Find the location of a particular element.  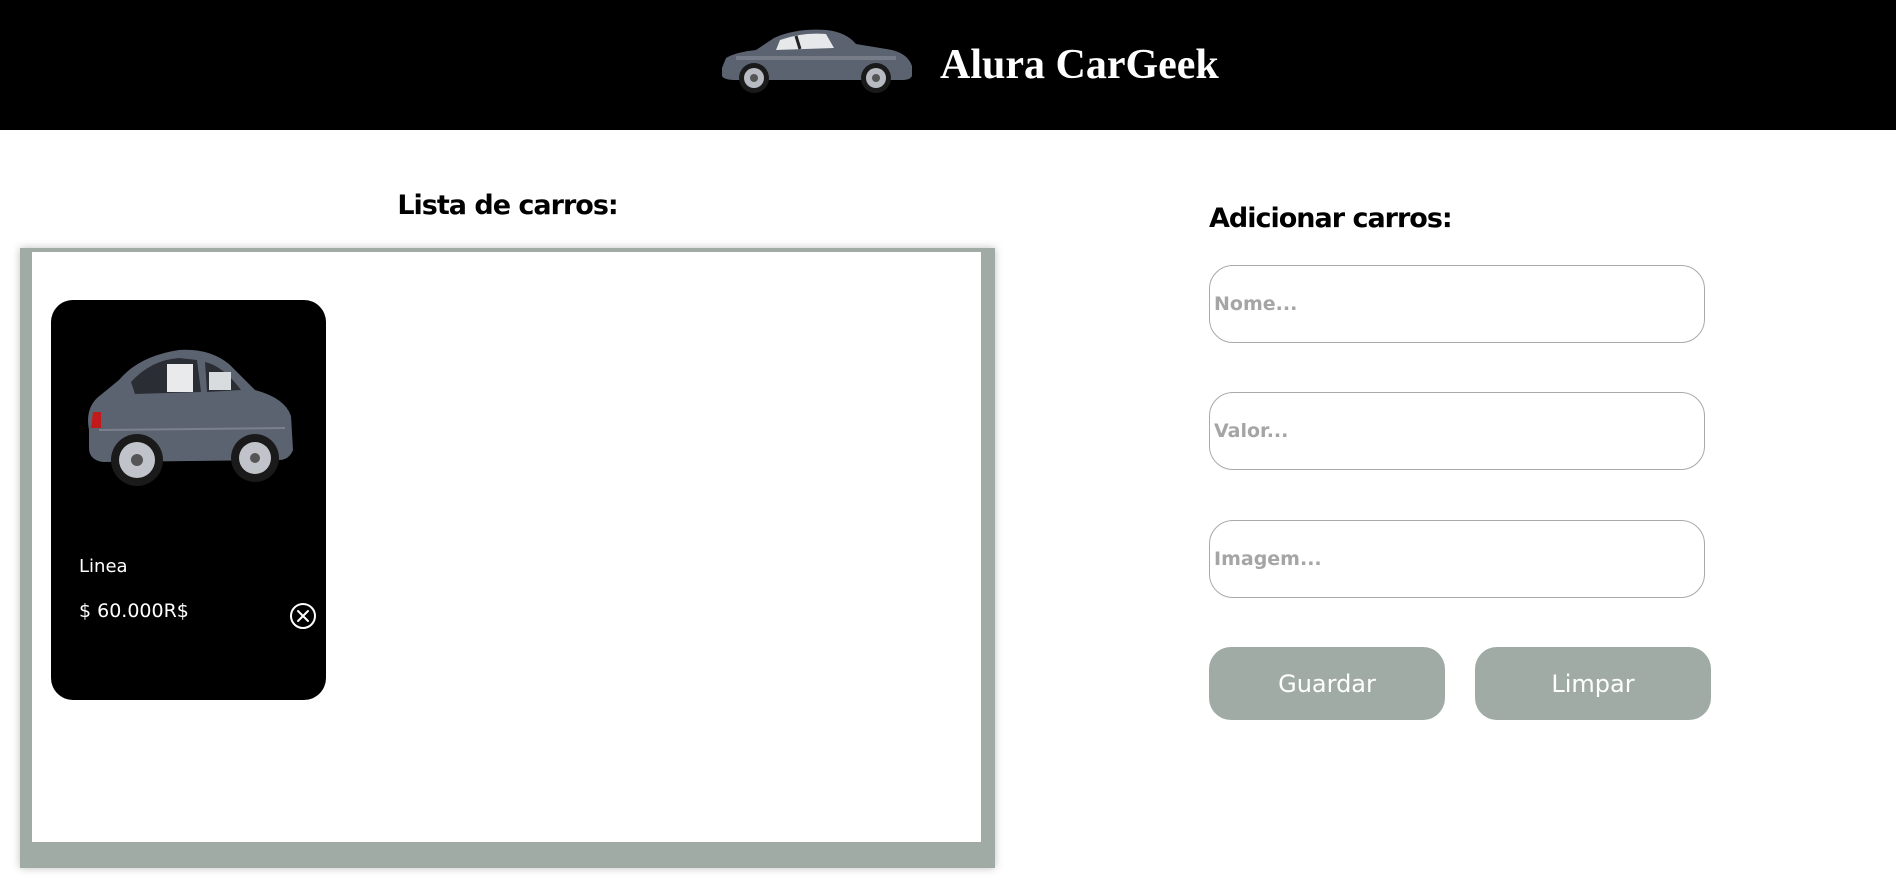

clear-button: Limpar is located at coordinates (1593, 683).